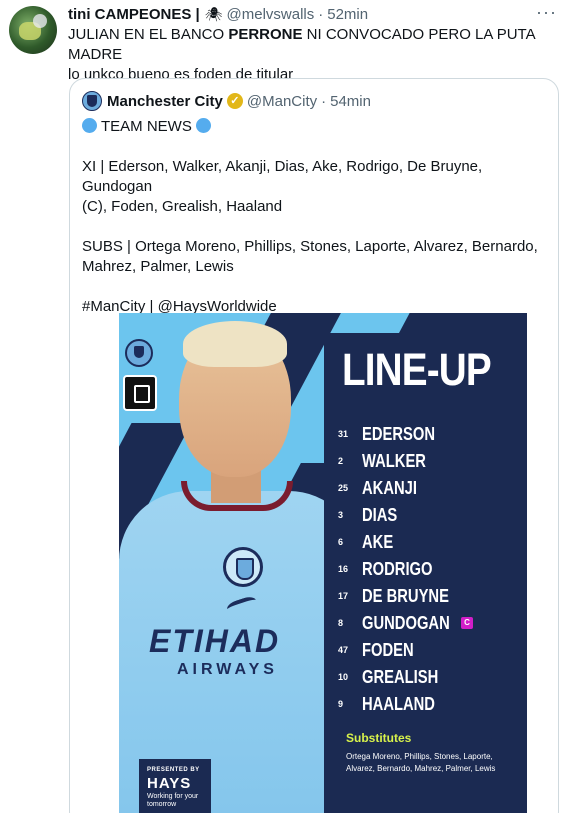  What do you see at coordinates (139, 353) in the screenshot?
I see `man-city-crest-icon` at bounding box center [139, 353].